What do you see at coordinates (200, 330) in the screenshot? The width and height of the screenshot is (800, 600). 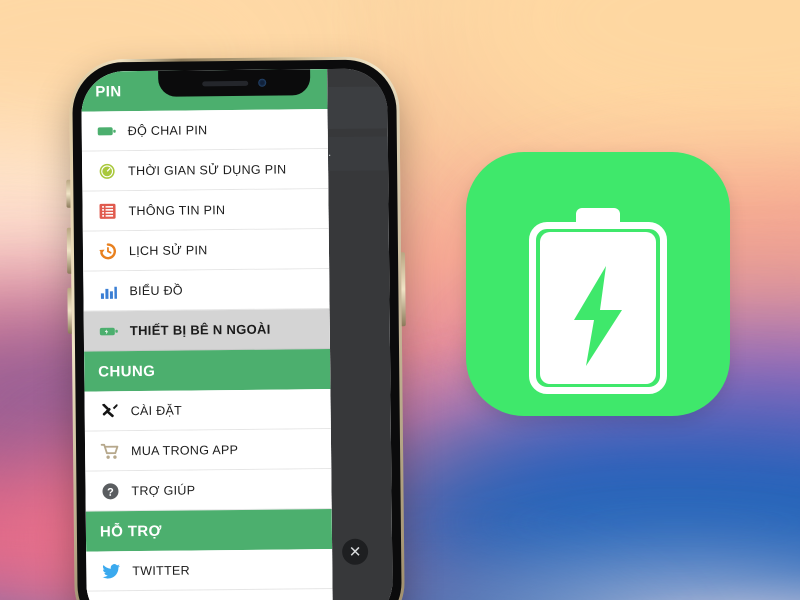 I see `menu-item-label: THIẾT BỊ BÊ N NGOÀI` at bounding box center [200, 330].